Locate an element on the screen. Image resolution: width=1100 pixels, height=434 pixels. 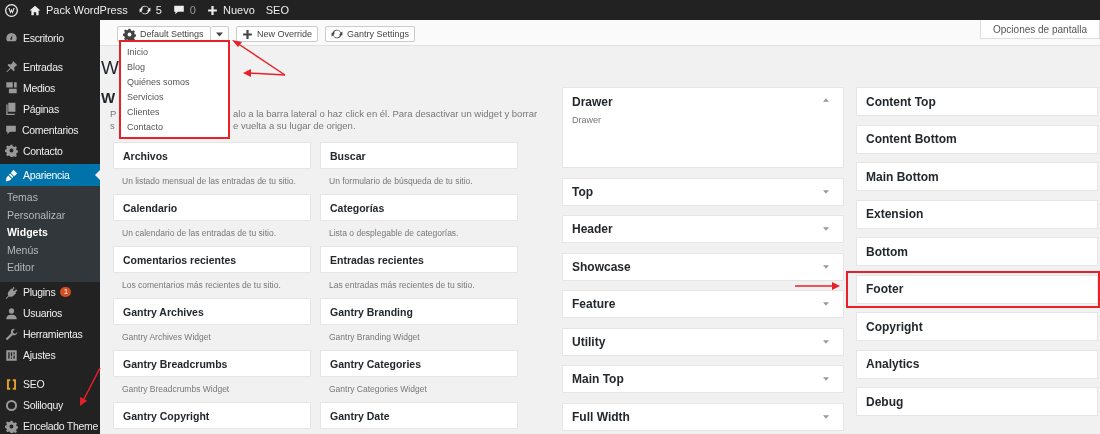
menu-item: Ajustes is located at coordinates (50, 355).